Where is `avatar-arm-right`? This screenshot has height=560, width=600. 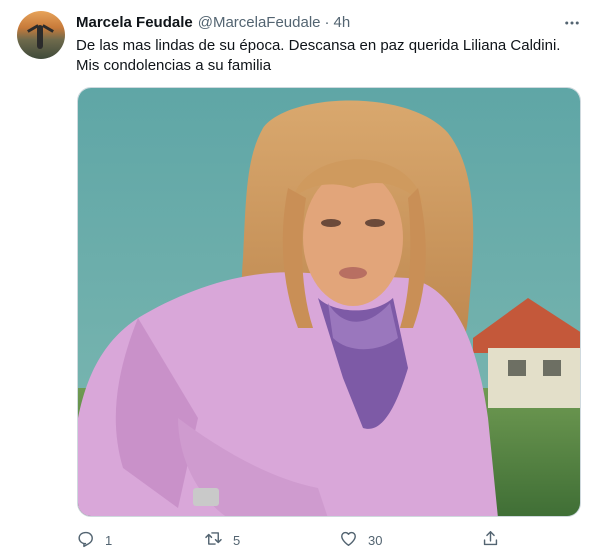 avatar-arm-right is located at coordinates (48, 28).